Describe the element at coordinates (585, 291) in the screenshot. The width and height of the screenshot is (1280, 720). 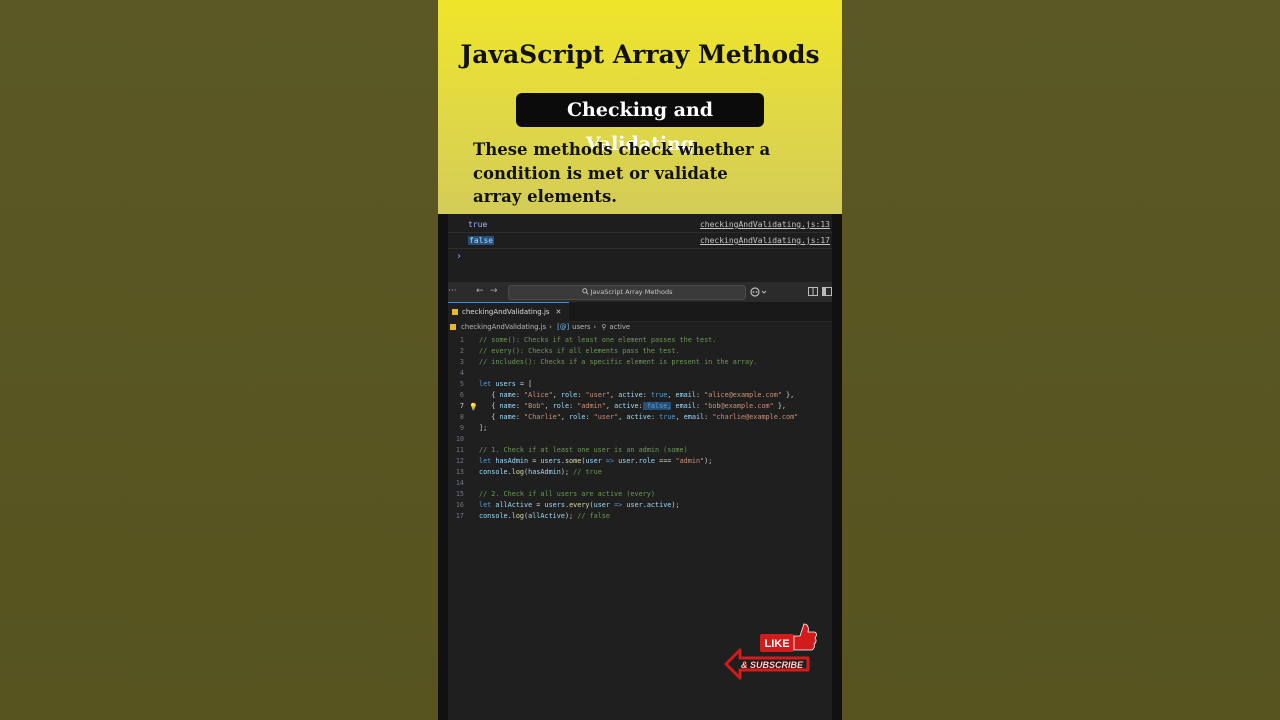
I see `search-icon` at that location.